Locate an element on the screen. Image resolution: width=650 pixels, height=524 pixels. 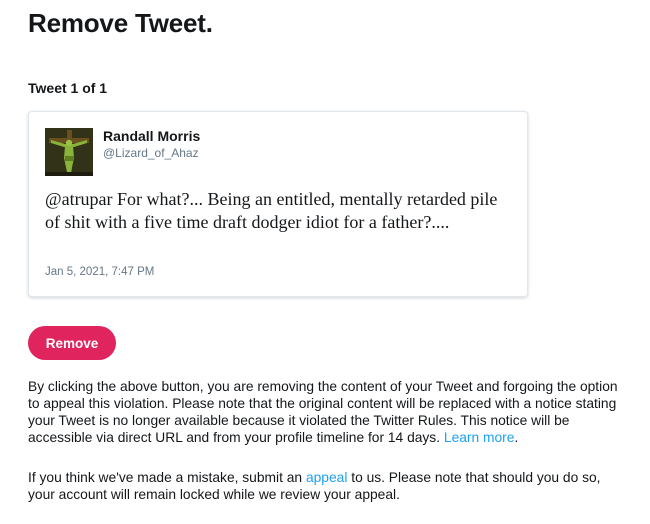
avatar is located at coordinates (69, 152).